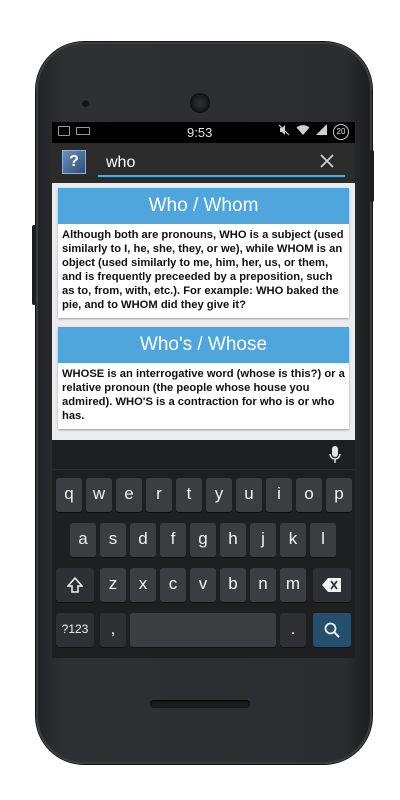 The image size is (400, 800). Describe the element at coordinates (34, 265) in the screenshot. I see `volume-button` at that location.